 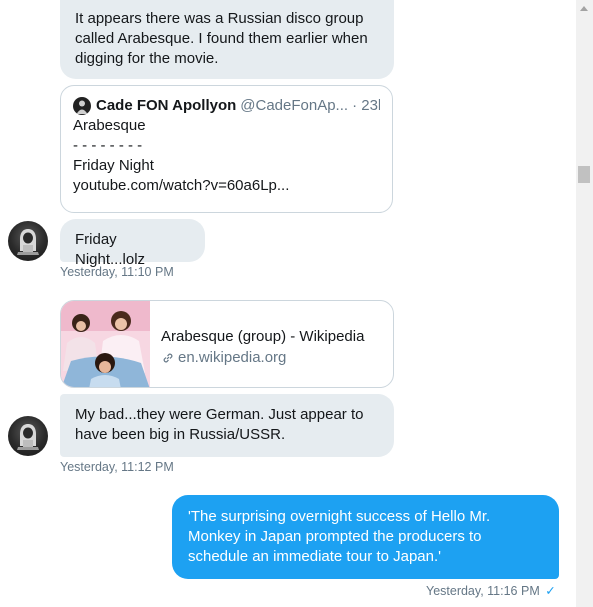 What do you see at coordinates (113, 165) in the screenshot?
I see `quoted-tweet-line: Friday Night` at bounding box center [113, 165].